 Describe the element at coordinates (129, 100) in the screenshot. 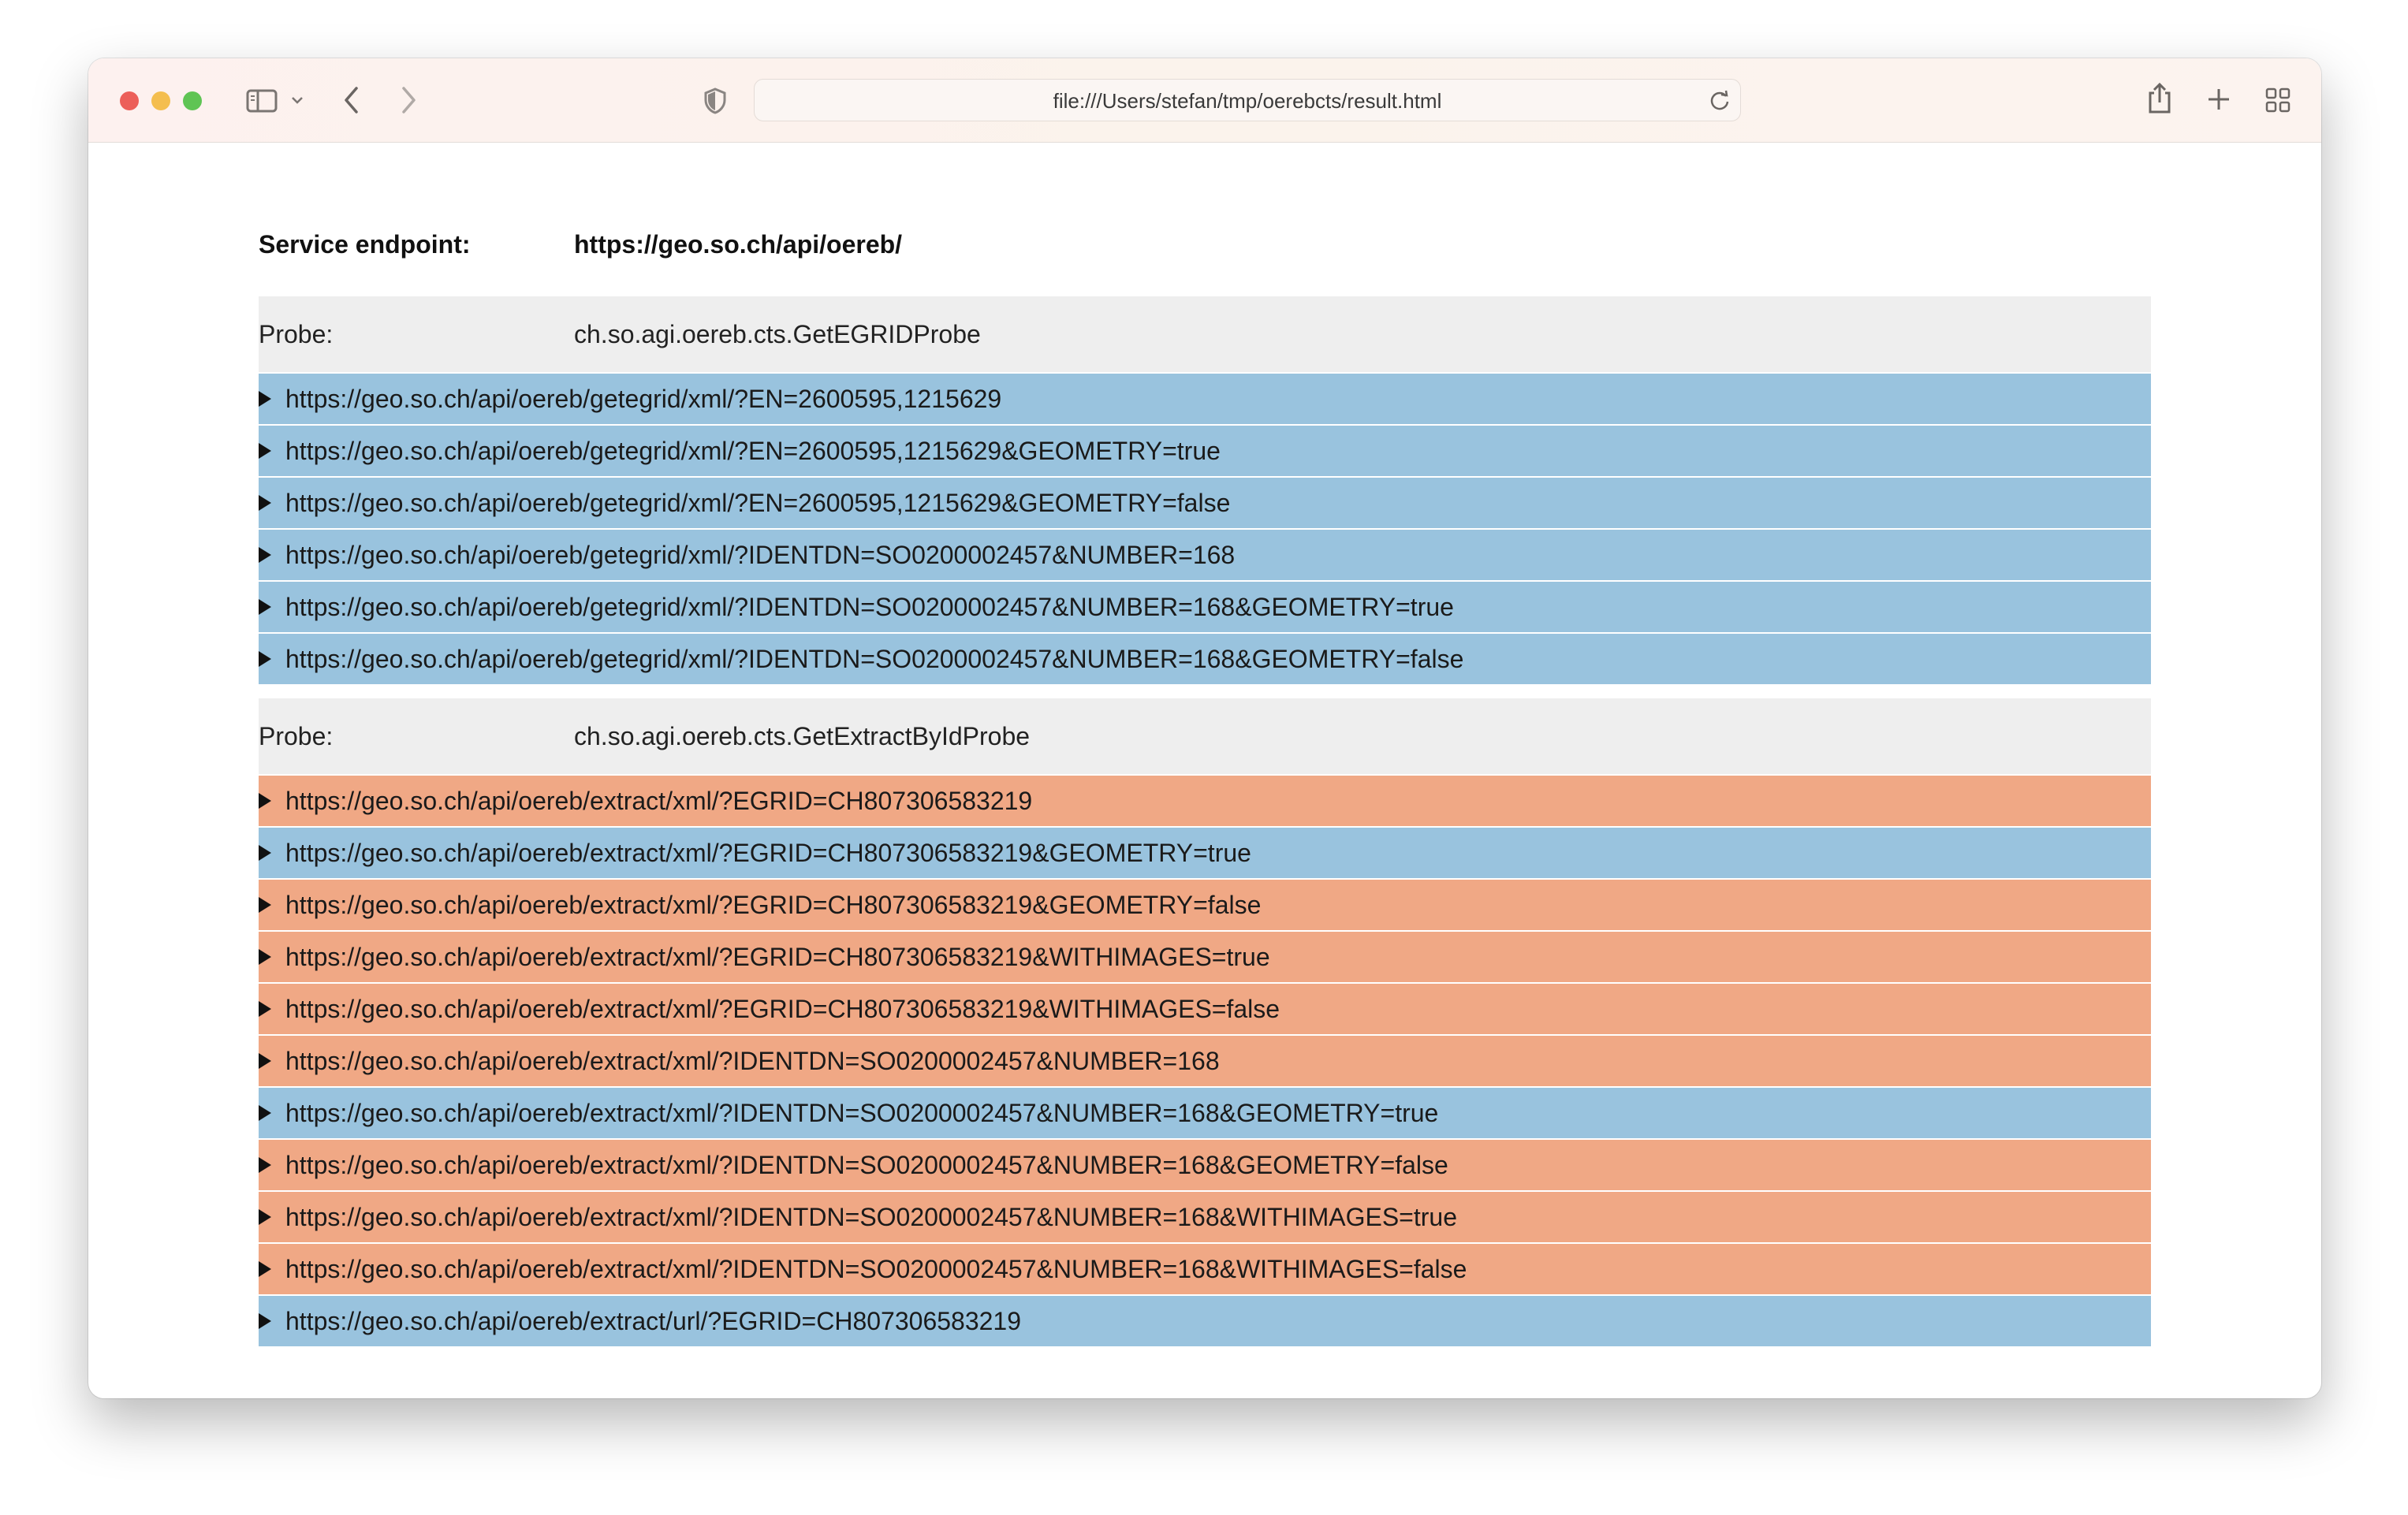

I see `close-window-button` at that location.